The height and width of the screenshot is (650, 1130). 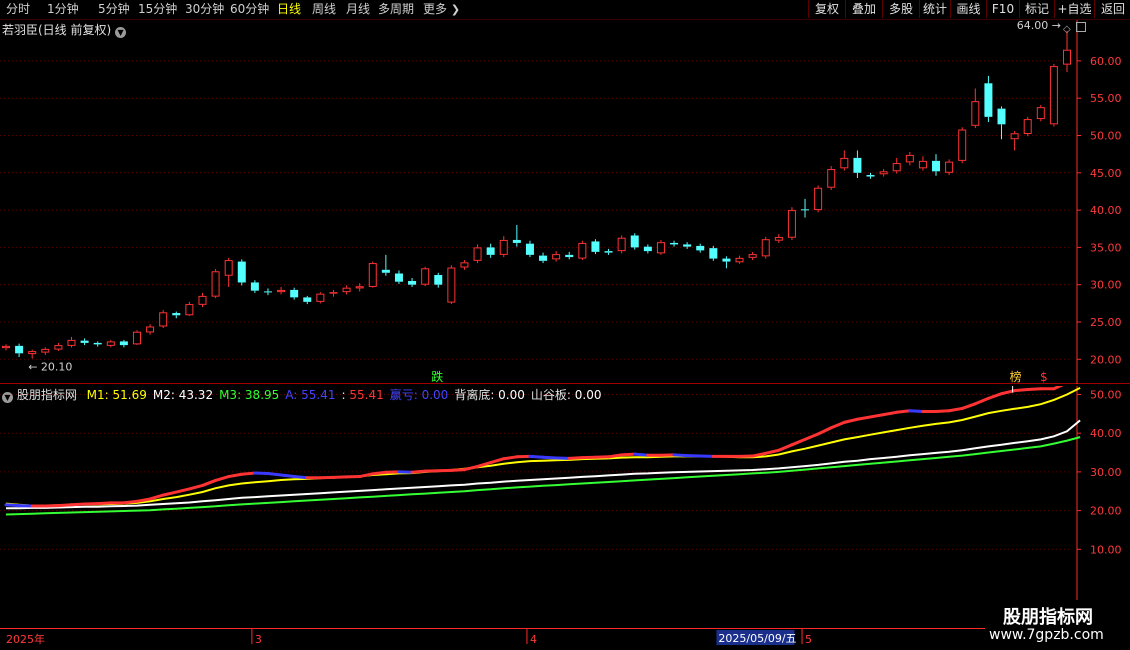 What do you see at coordinates (441, 9) in the screenshot?
I see `period-tab-more: 更多 ❯` at bounding box center [441, 9].